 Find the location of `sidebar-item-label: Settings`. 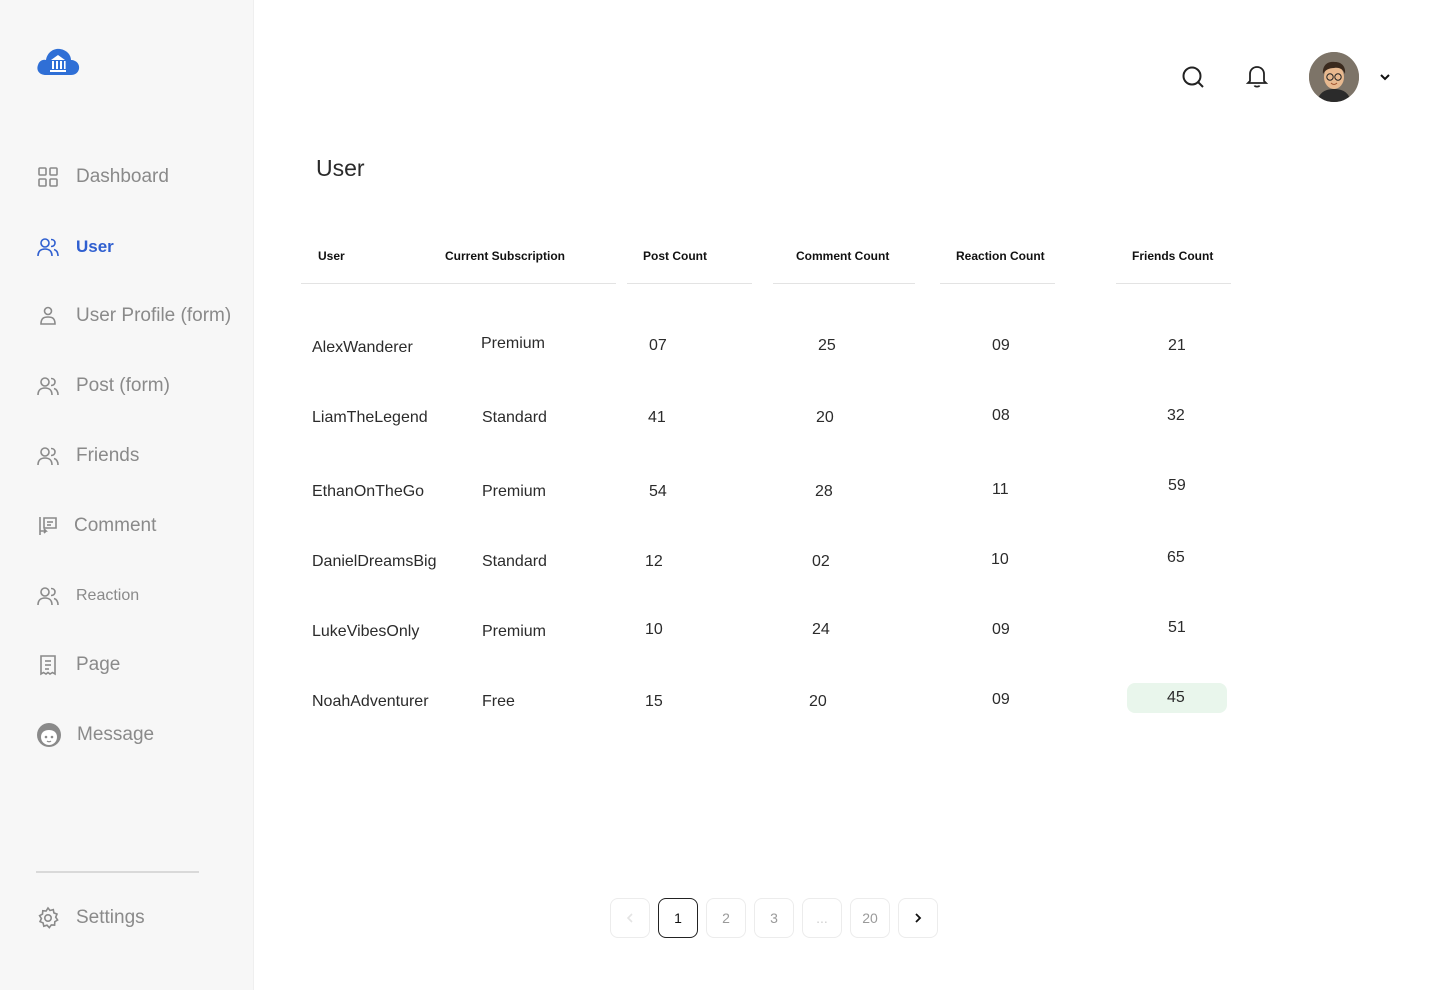

sidebar-item-label: Settings is located at coordinates (110, 917).